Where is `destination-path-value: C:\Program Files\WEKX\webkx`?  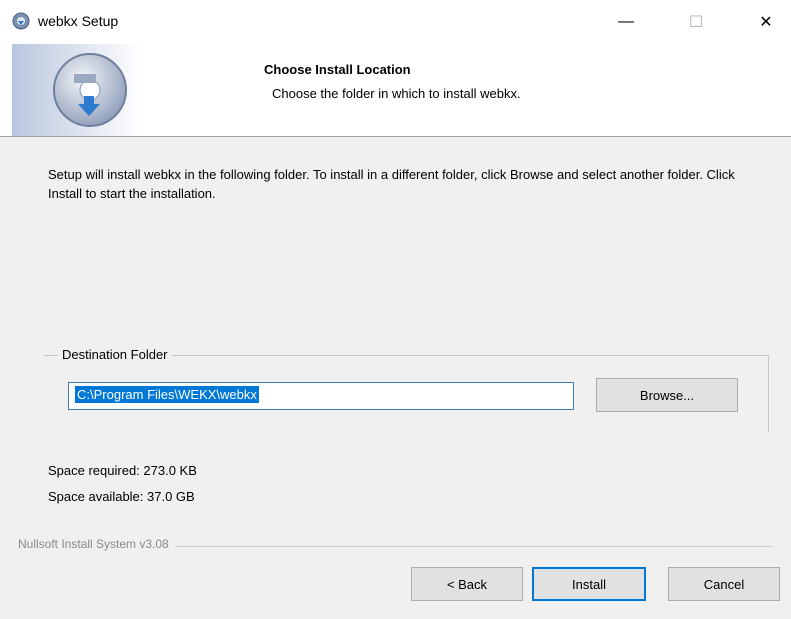
destination-path-value: C:\Program Files\WEKX\webkx is located at coordinates (167, 394).